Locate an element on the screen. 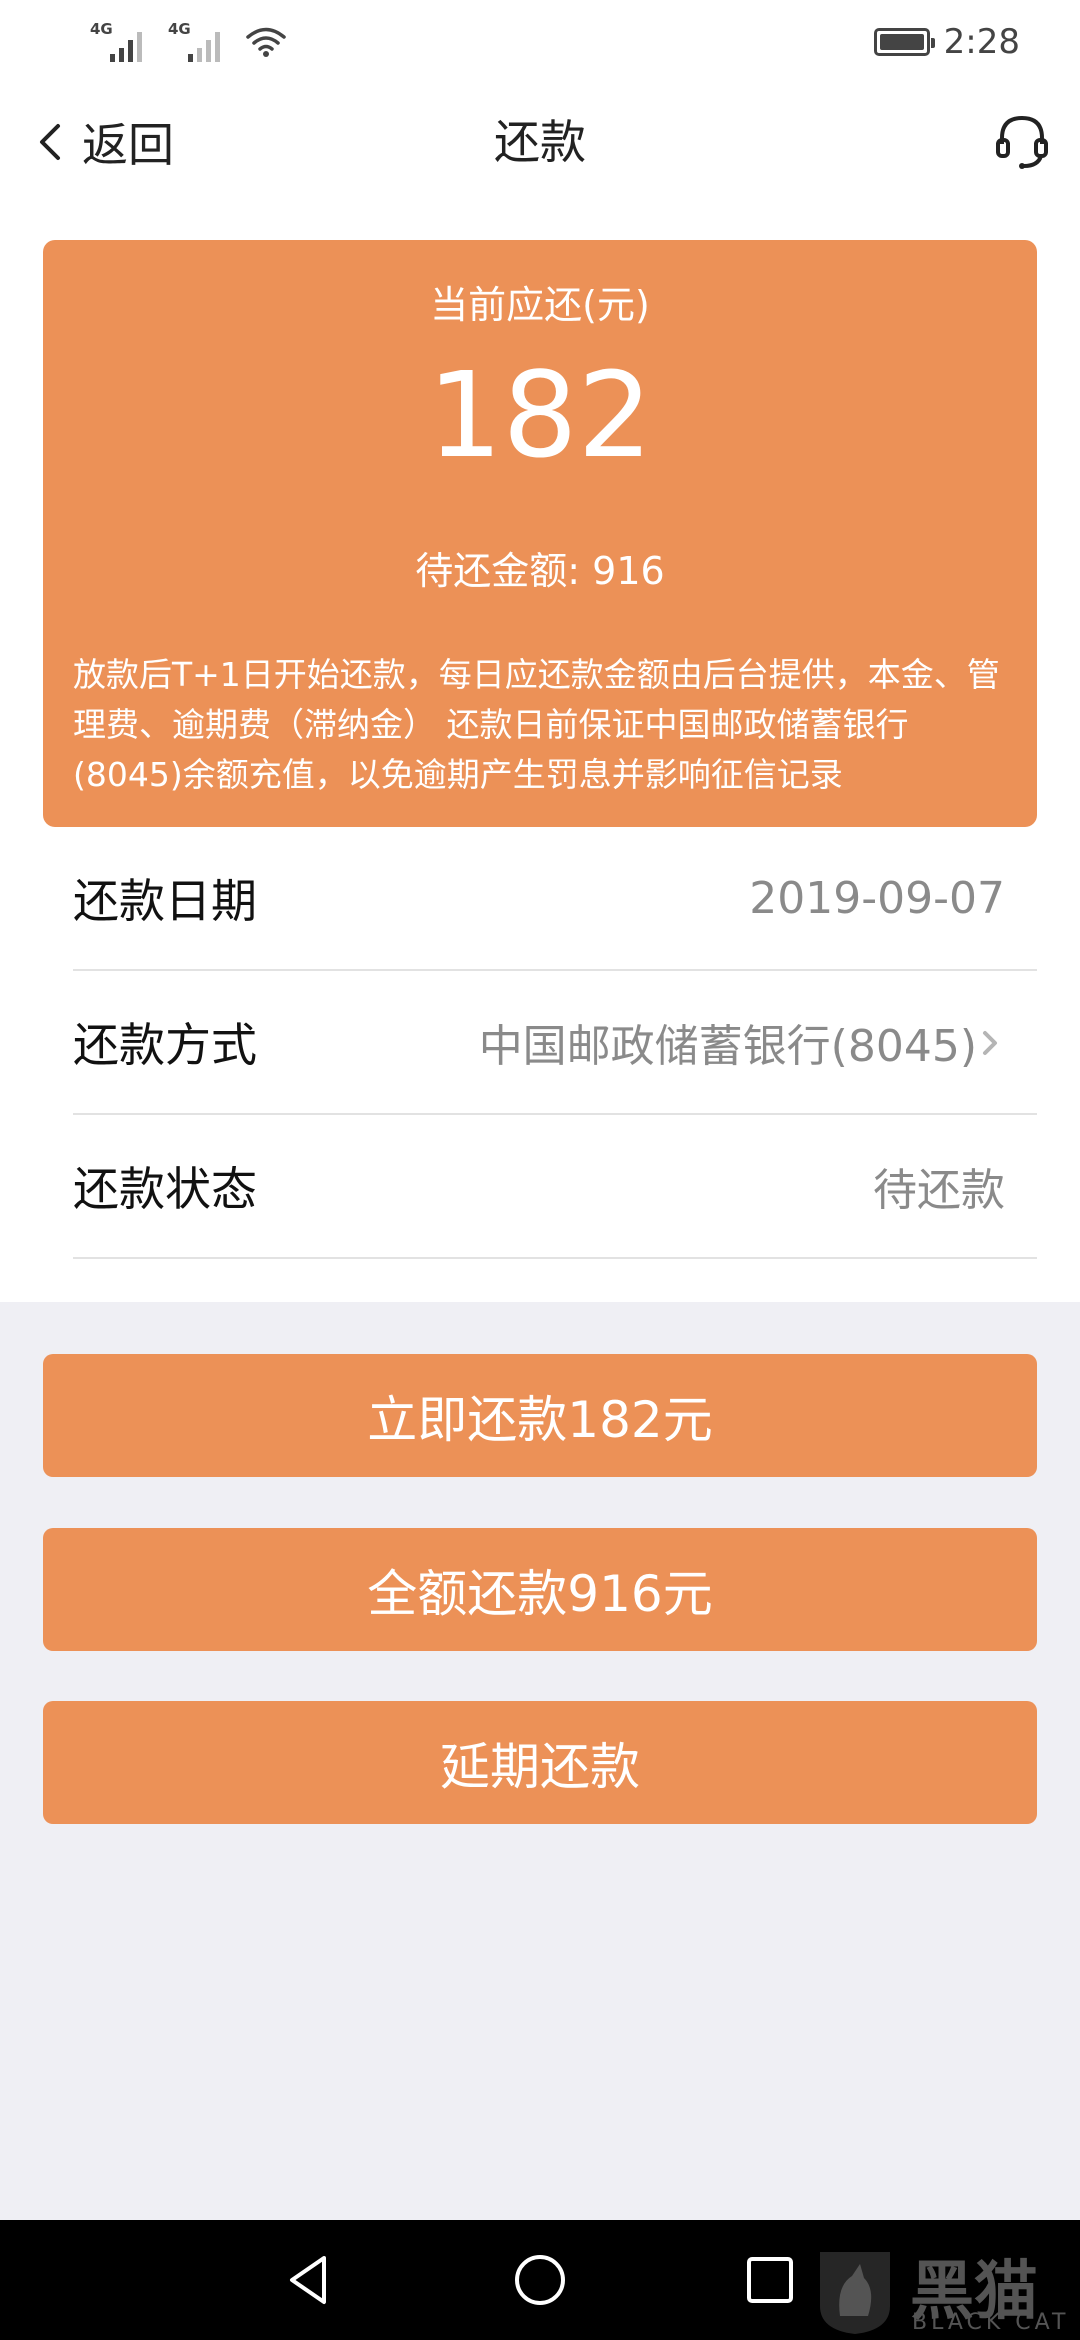 This screenshot has height=2340, width=1080. back-button: 返回 is located at coordinates (104, 142).